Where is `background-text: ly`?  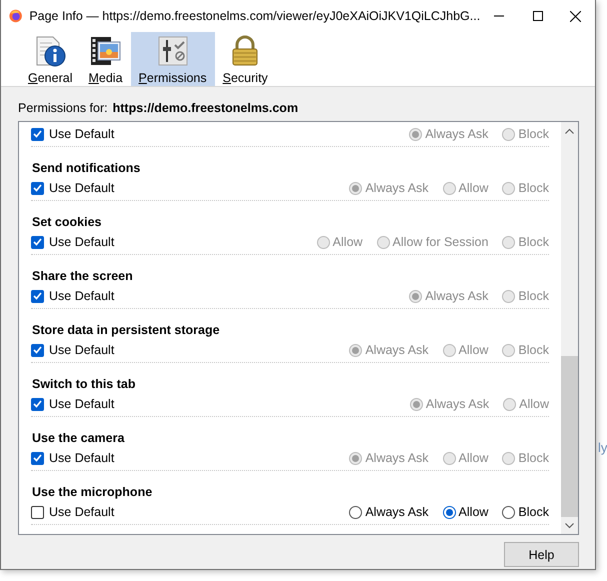
background-text: ly is located at coordinates (602, 447).